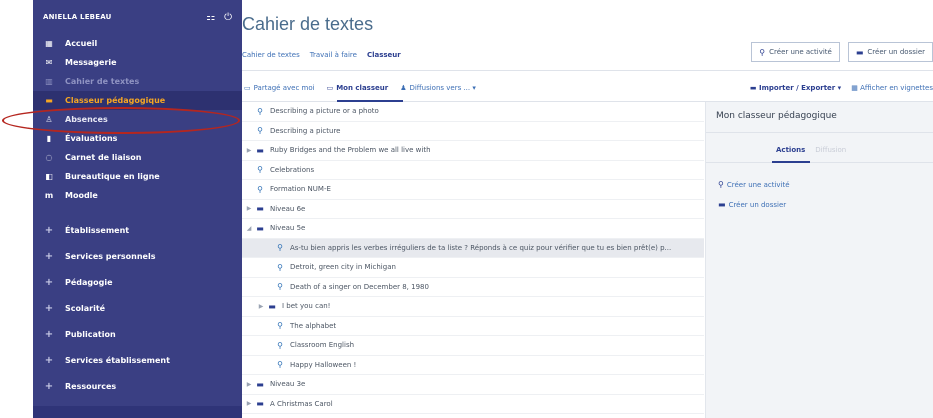 The image size is (933, 418). I want to click on tab-broadcasts: ♟ Diffusions vers ... ▾, so click(438, 88).